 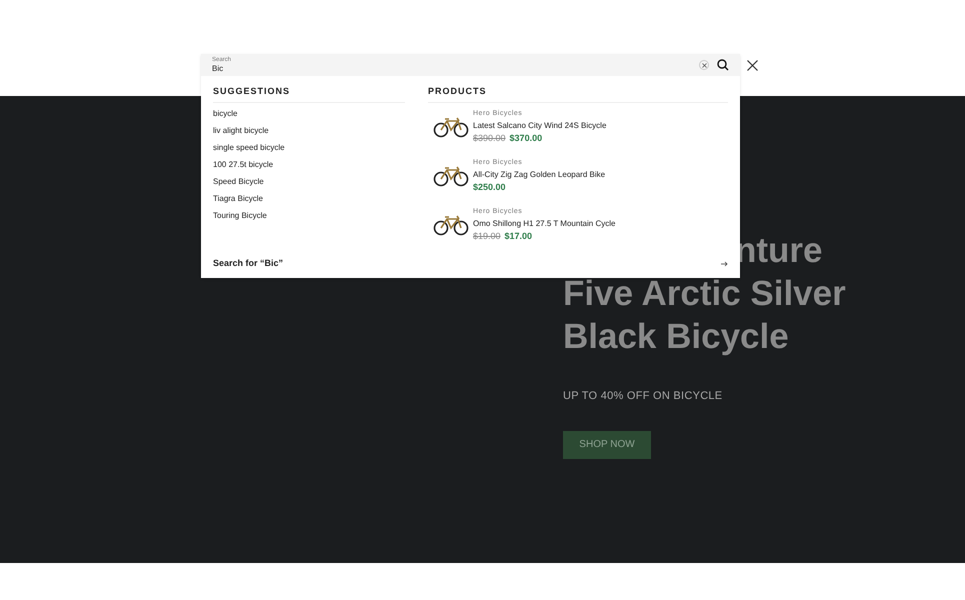 I want to click on shop-now-button: SHOP NOW, so click(x=607, y=444).